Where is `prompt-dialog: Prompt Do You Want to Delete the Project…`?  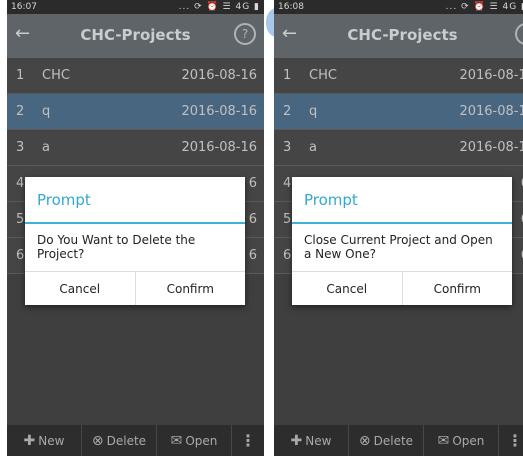
prompt-dialog: Prompt Do You Want to Delete the Project… is located at coordinates (135, 241).